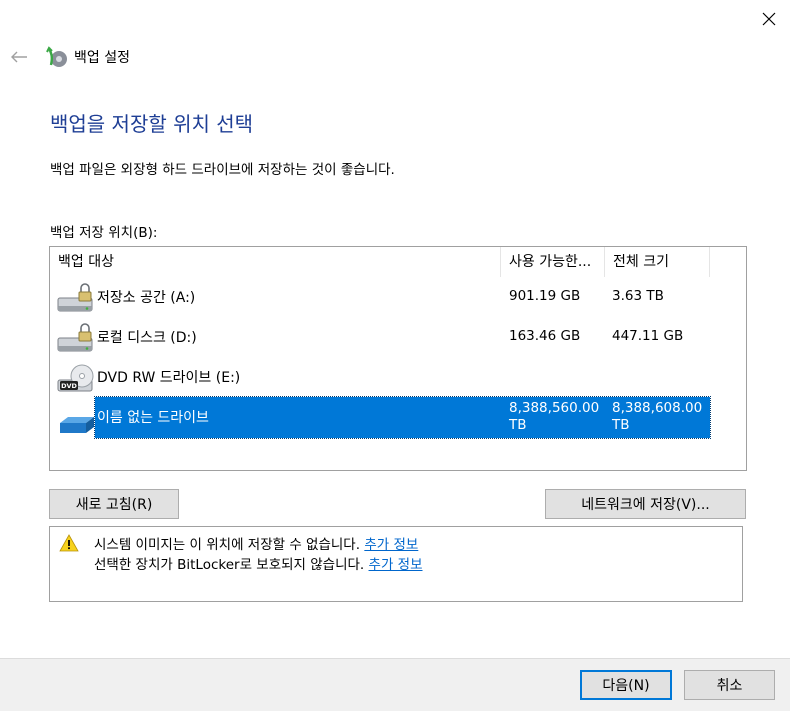 The height and width of the screenshot is (711, 790). Describe the element at coordinates (554, 416) in the screenshot. I see `drive-available: 8,388,560.00 TB` at that location.